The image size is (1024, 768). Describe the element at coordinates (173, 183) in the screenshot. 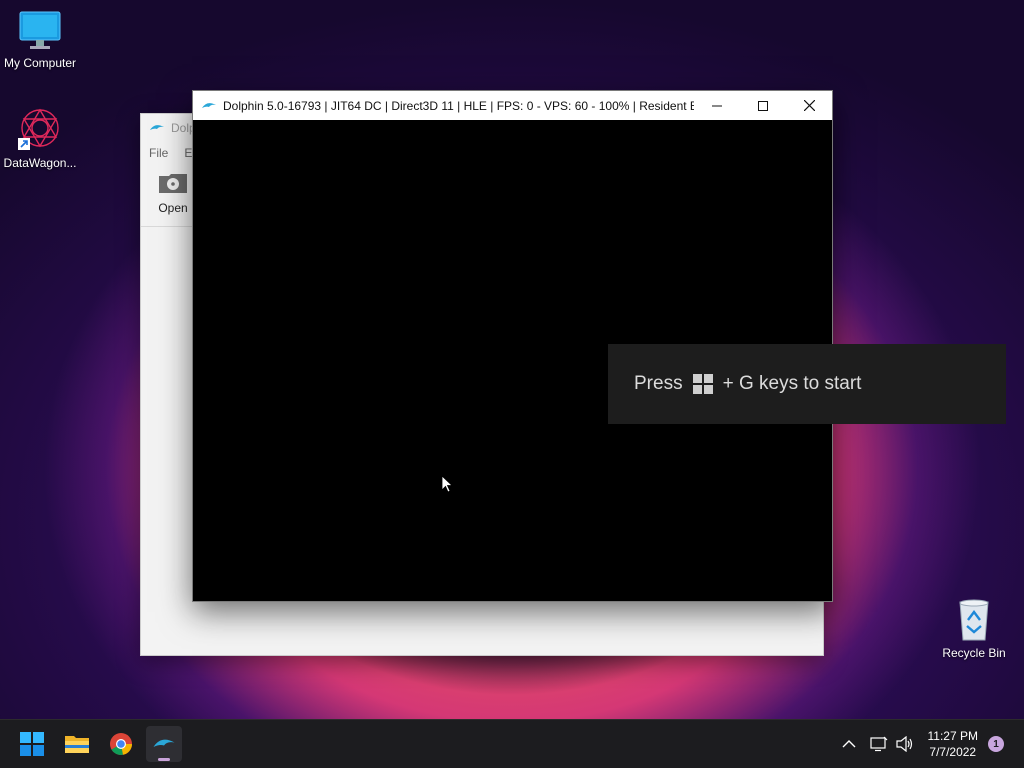

I see `disc-folder-icon` at that location.